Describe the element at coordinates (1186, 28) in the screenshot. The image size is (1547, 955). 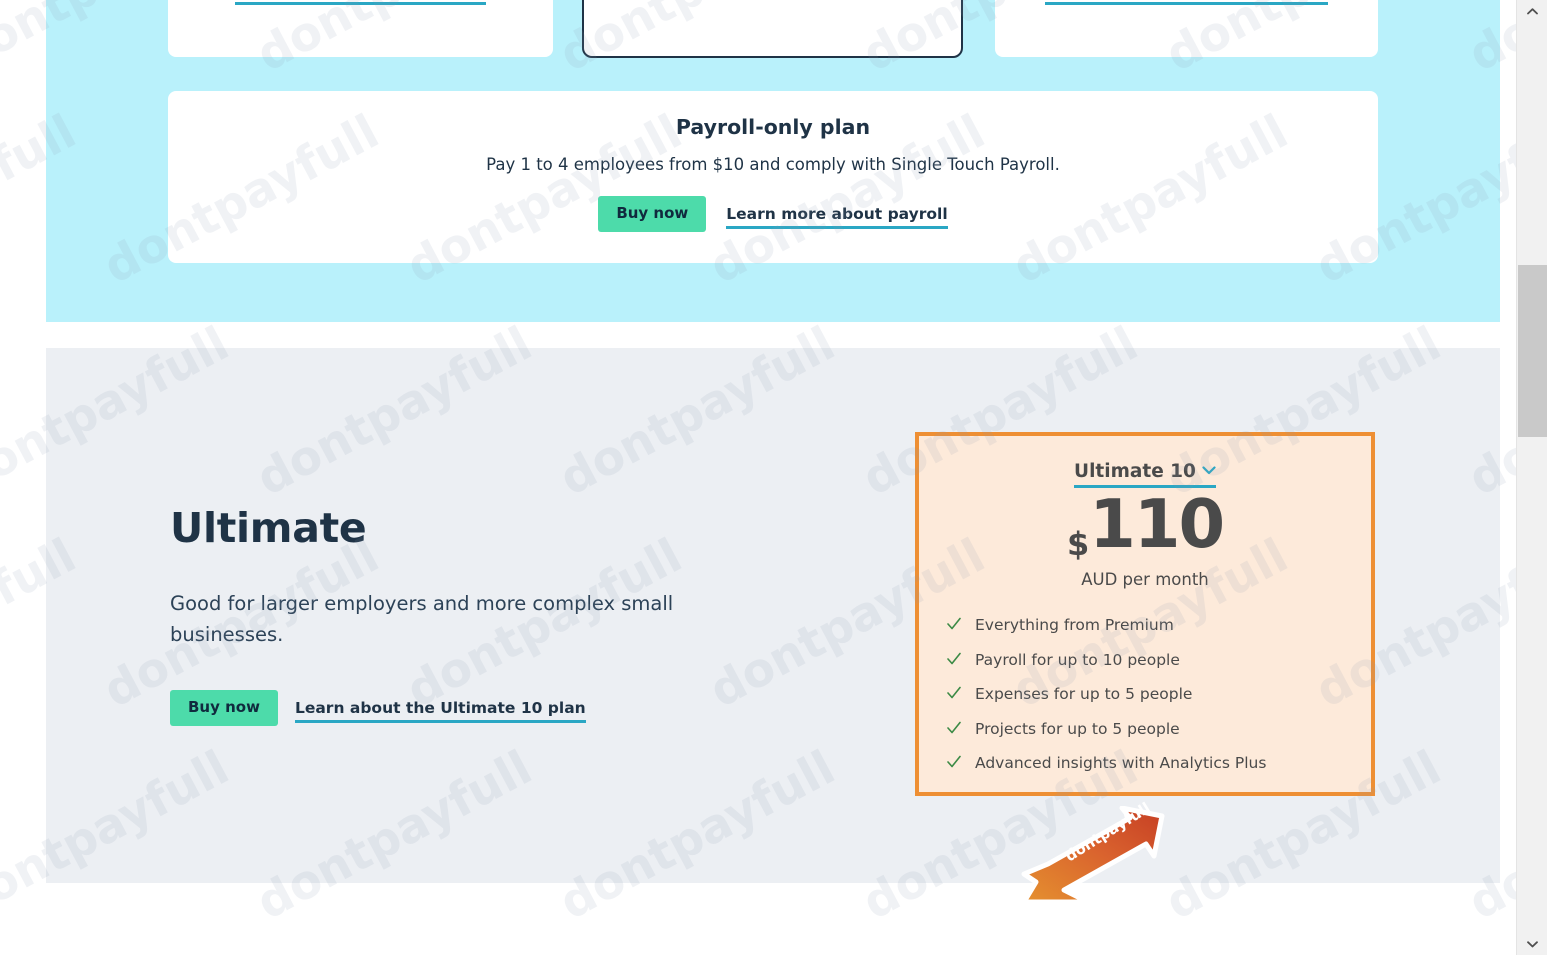
I see `plan-card-premium: Learn about the Premium 5 plan` at that location.